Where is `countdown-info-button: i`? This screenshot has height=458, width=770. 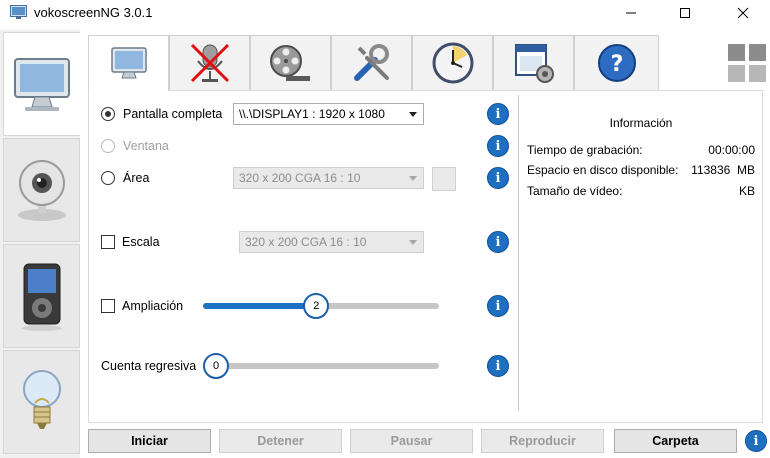
countdown-info-button: i is located at coordinates (498, 366).